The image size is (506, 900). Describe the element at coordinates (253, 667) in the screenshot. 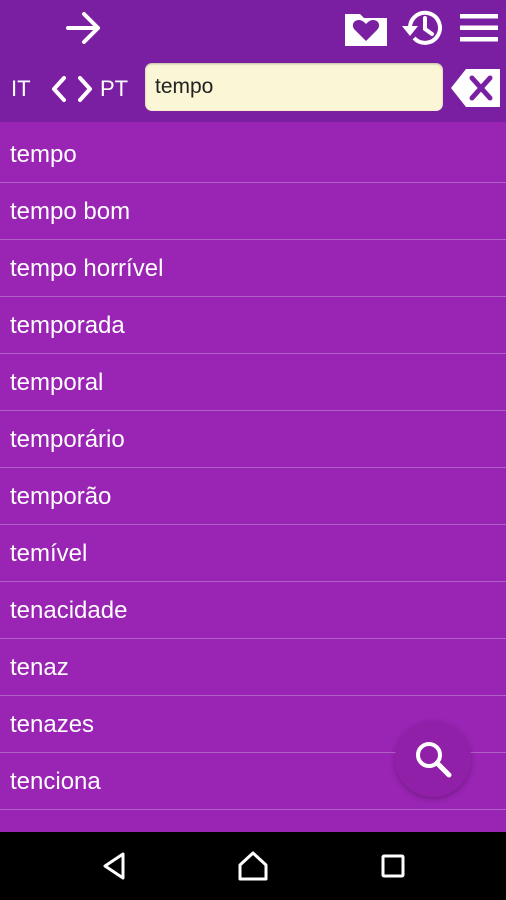

I see `list-item: tenaz` at that location.